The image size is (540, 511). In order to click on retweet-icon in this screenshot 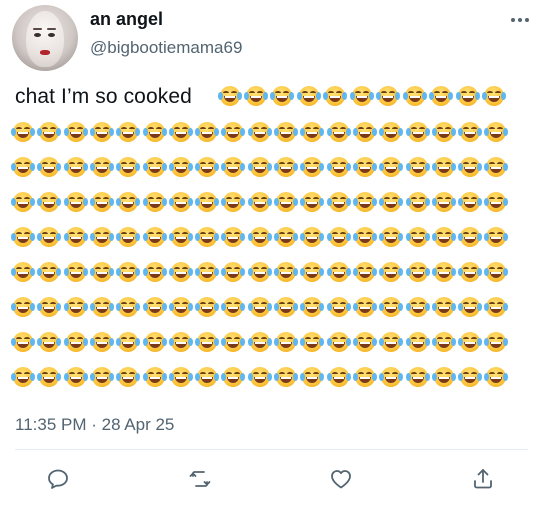, I will do `click(200, 479)`.